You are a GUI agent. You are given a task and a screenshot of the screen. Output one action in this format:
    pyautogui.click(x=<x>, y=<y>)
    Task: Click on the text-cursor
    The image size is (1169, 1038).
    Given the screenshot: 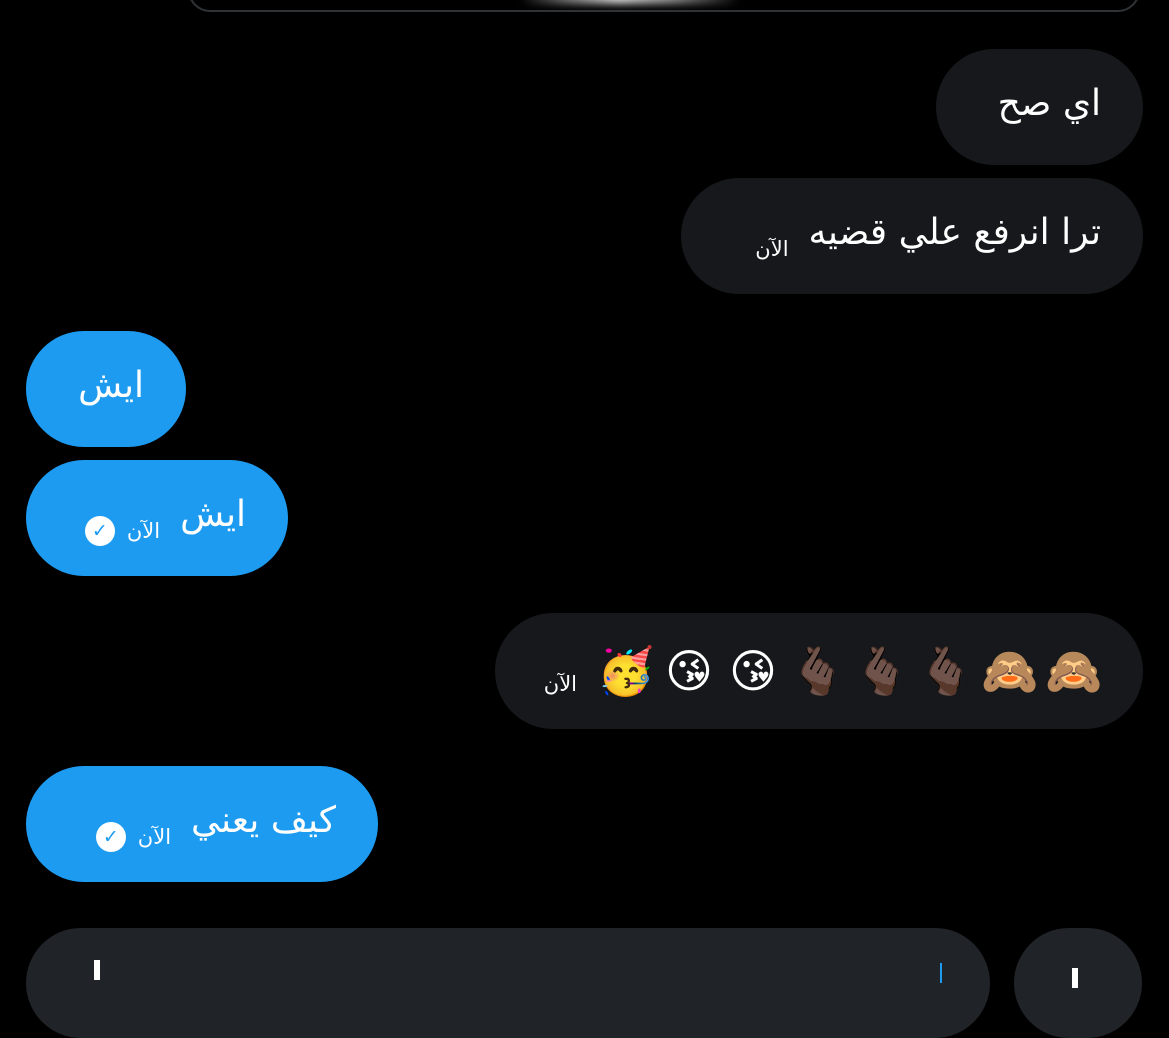 What is the action you would take?
    pyautogui.click(x=941, y=973)
    